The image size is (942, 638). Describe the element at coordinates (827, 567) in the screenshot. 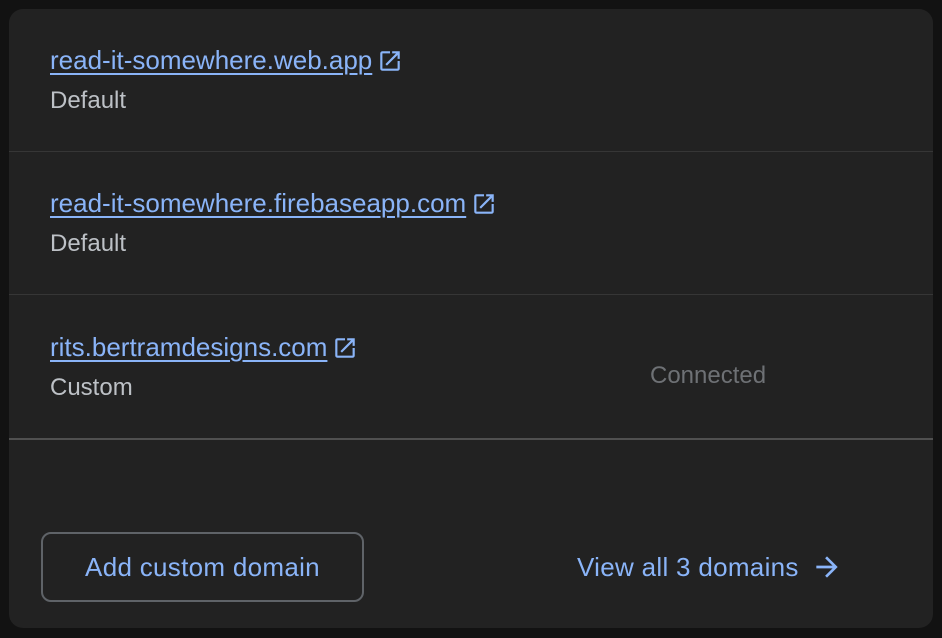

I see `arrow-right-icon` at that location.